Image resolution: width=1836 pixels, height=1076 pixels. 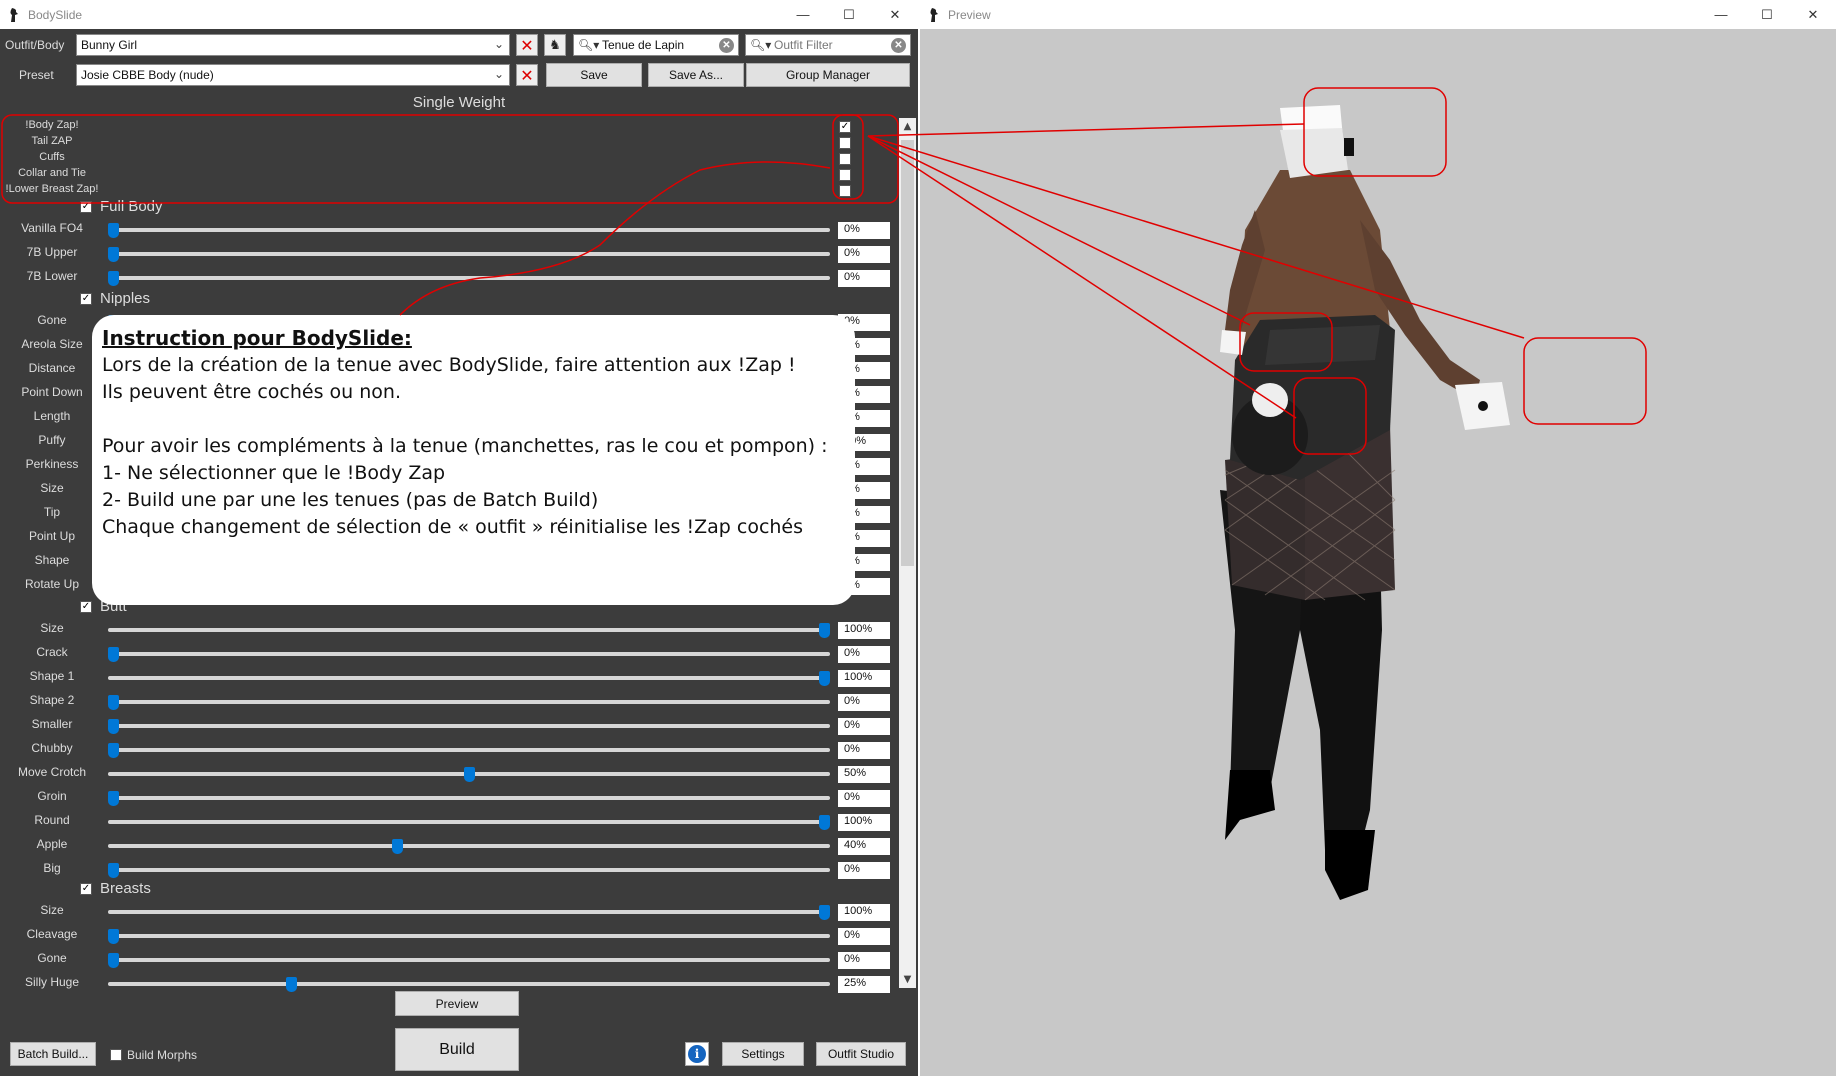 I want to click on clear-outfit-button: ✕, so click(x=527, y=45).